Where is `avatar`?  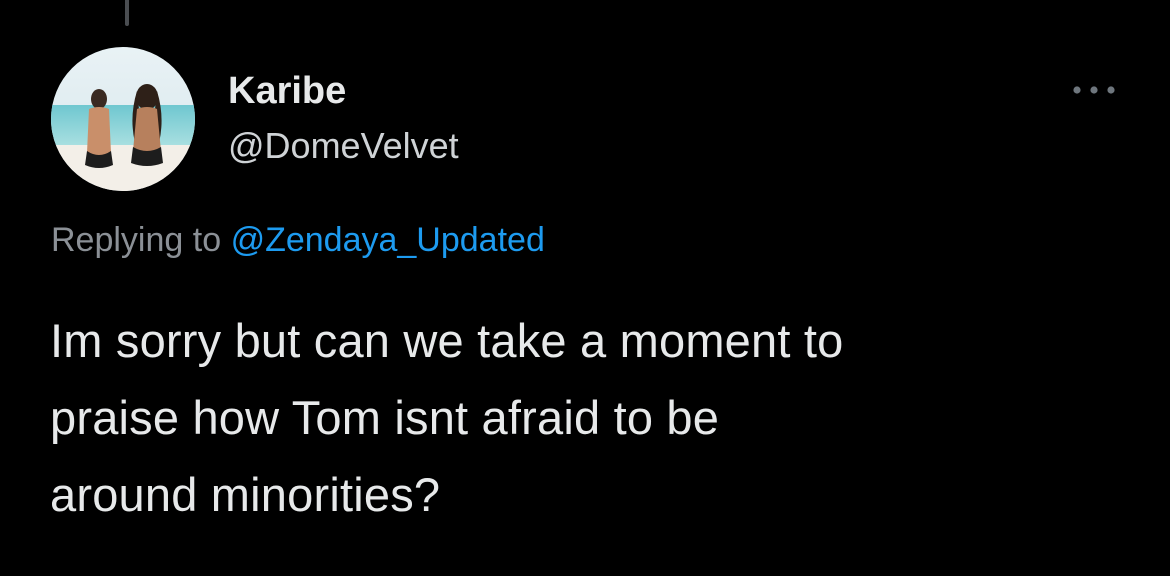
avatar is located at coordinates (123, 119).